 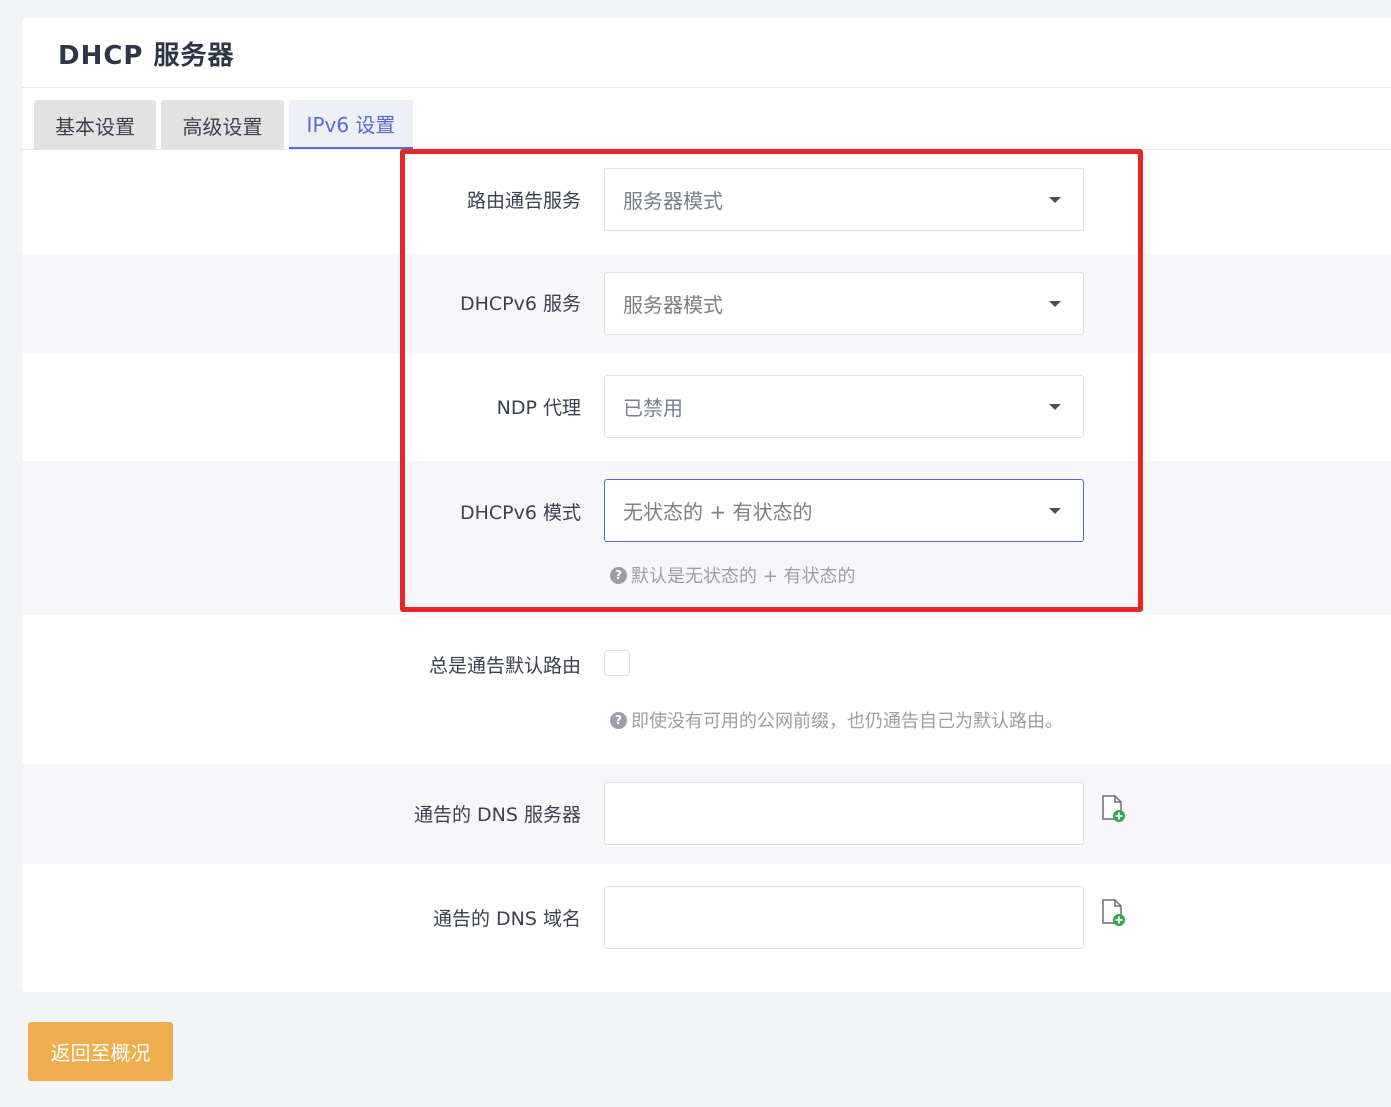 I want to click on row-ndp-proxy: NDP 代理 已禁用, so click(x=706, y=407).